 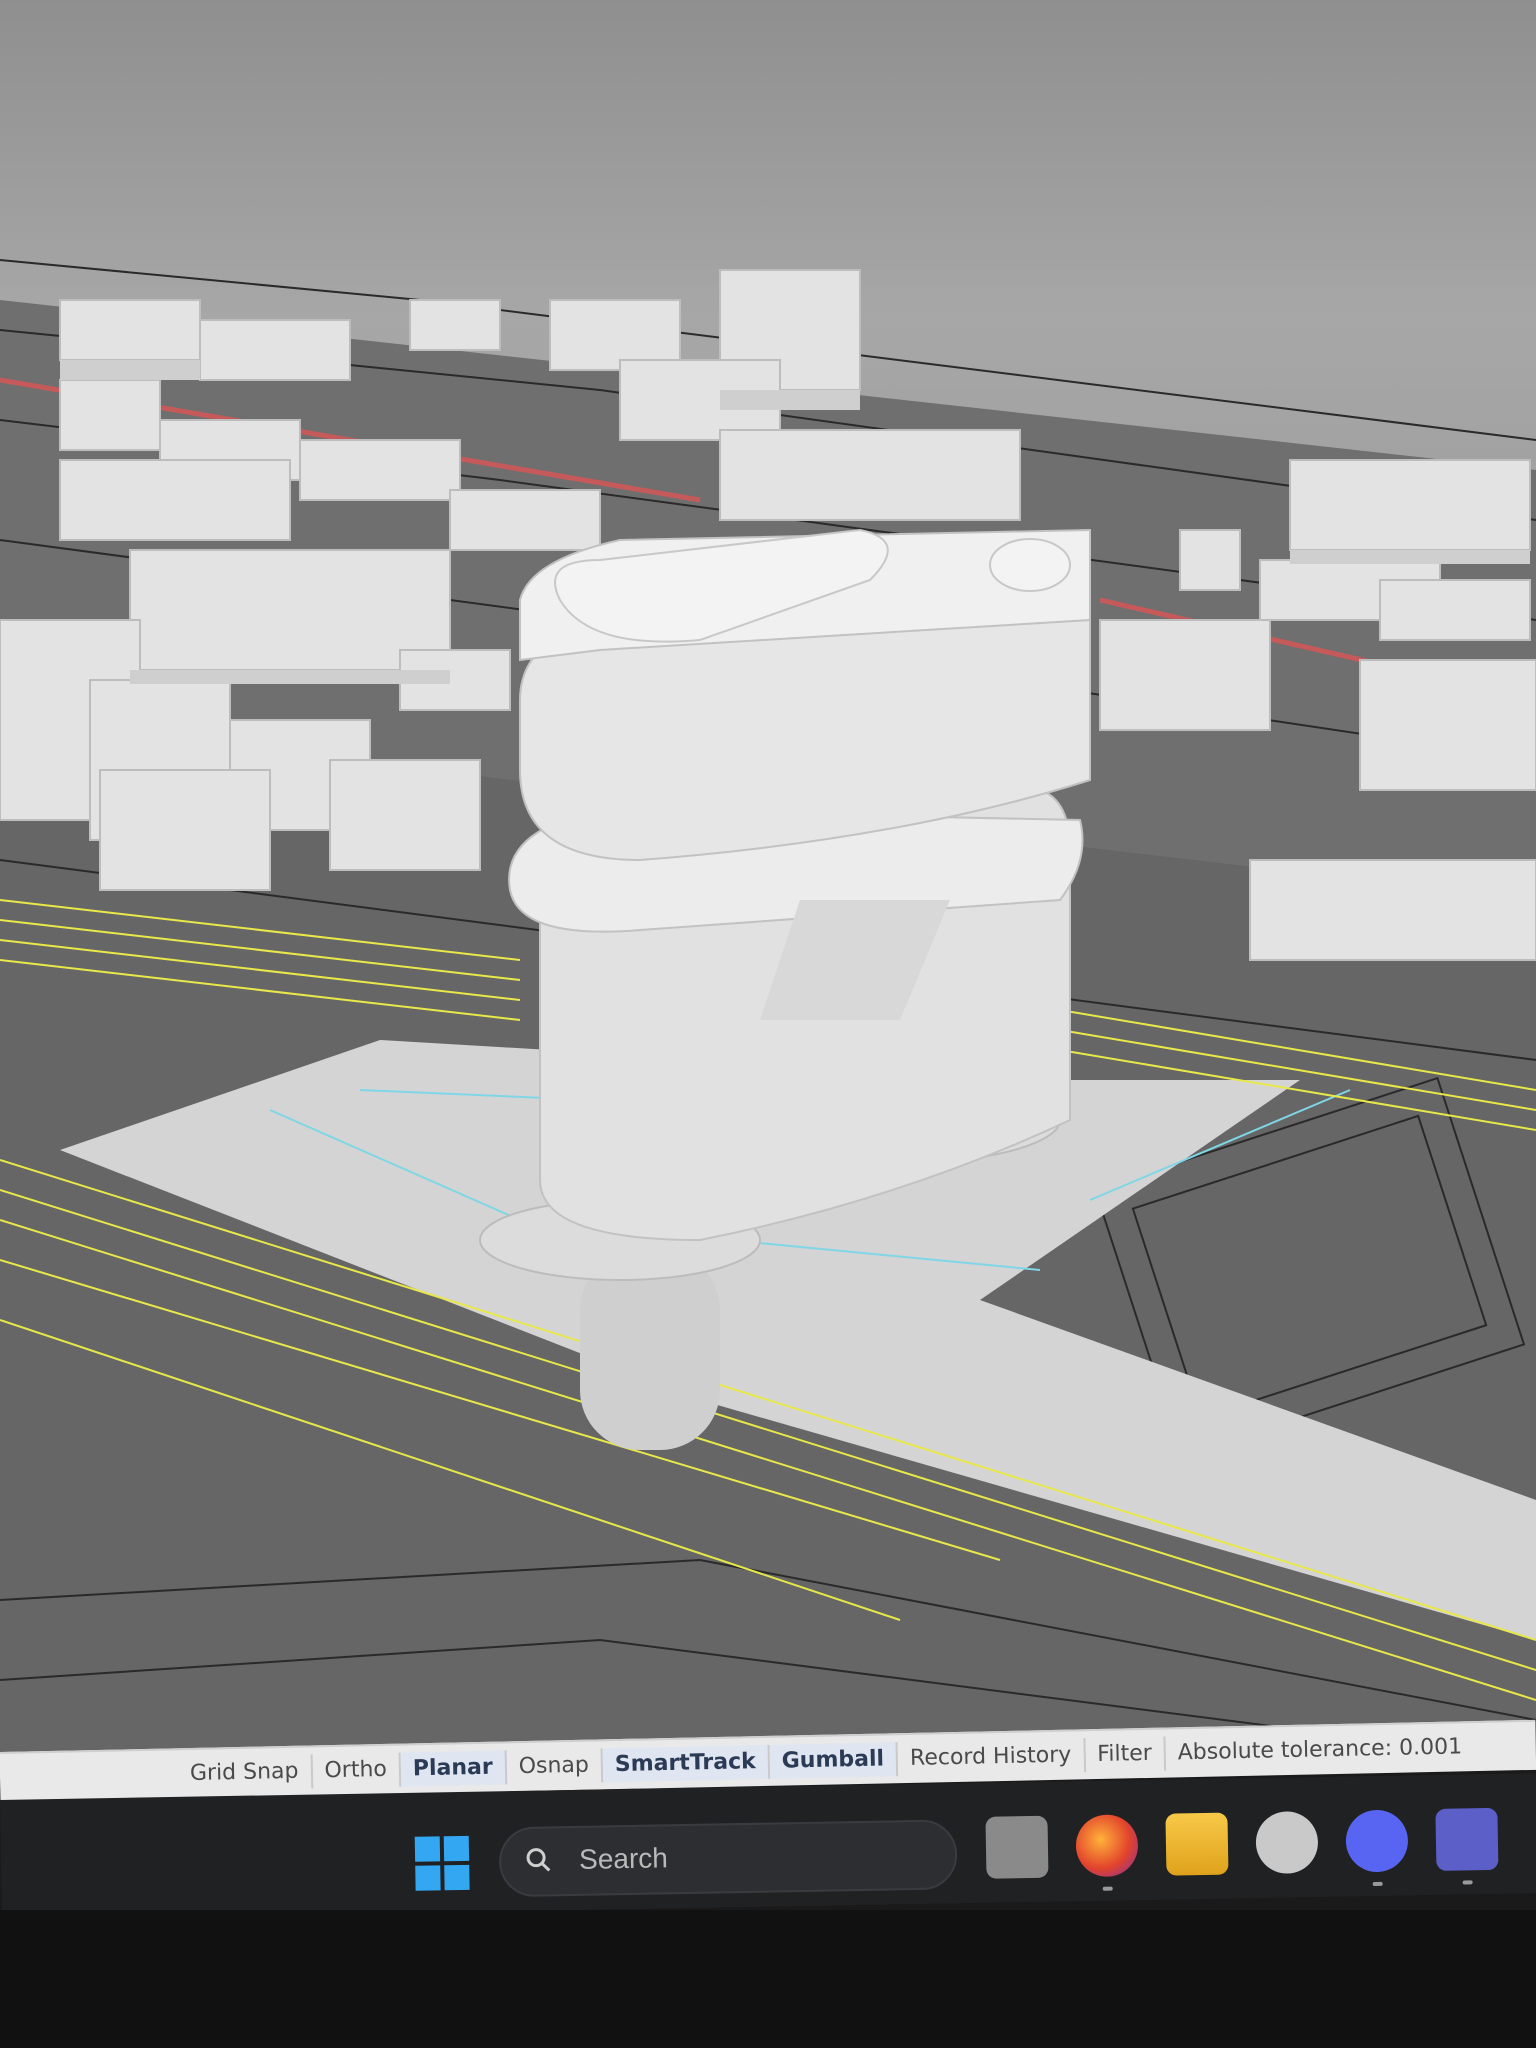 I want to click on search-label: Search, so click(x=623, y=1858).